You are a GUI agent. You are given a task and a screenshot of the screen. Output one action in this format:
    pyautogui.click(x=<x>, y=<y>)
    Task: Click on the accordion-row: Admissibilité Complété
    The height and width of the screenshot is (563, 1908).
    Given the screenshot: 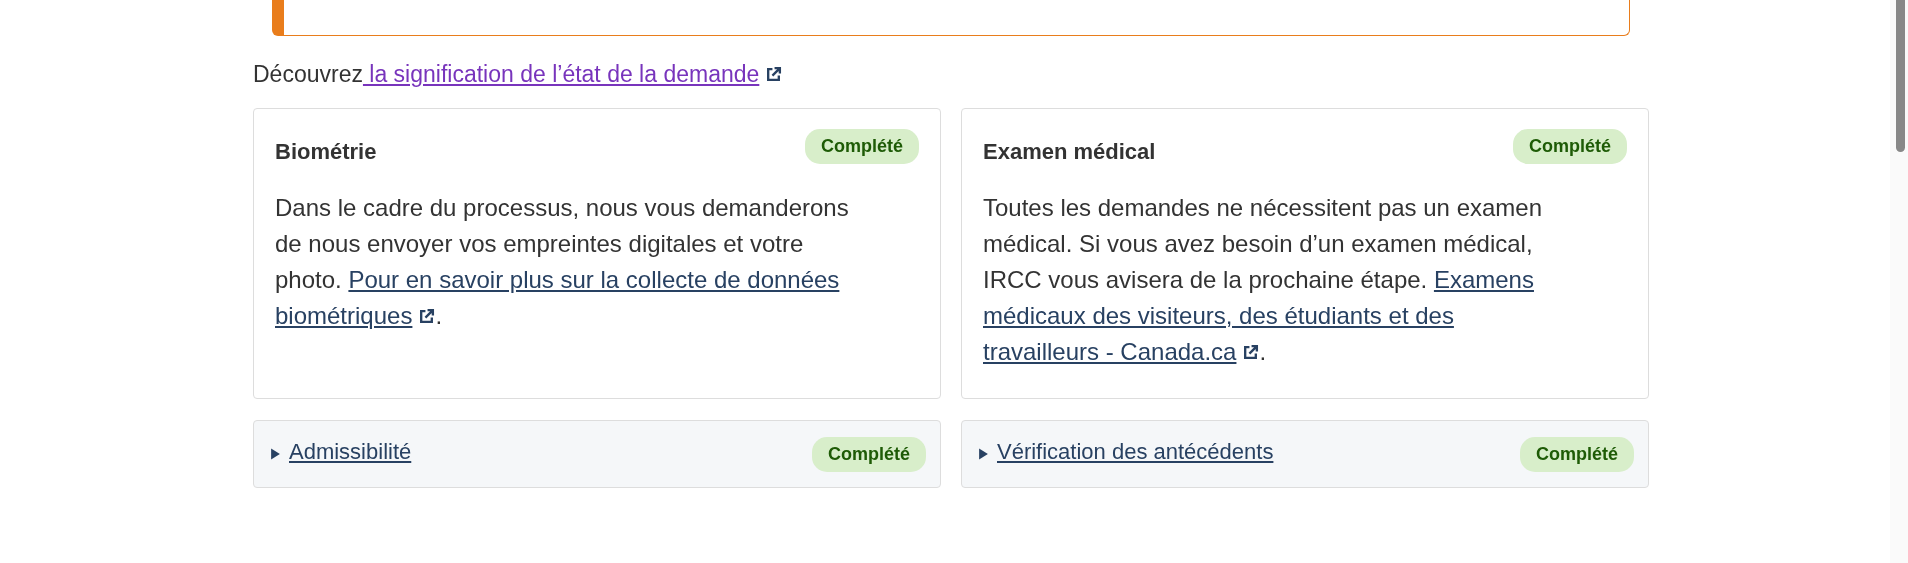 What is the action you would take?
    pyautogui.click(x=597, y=454)
    